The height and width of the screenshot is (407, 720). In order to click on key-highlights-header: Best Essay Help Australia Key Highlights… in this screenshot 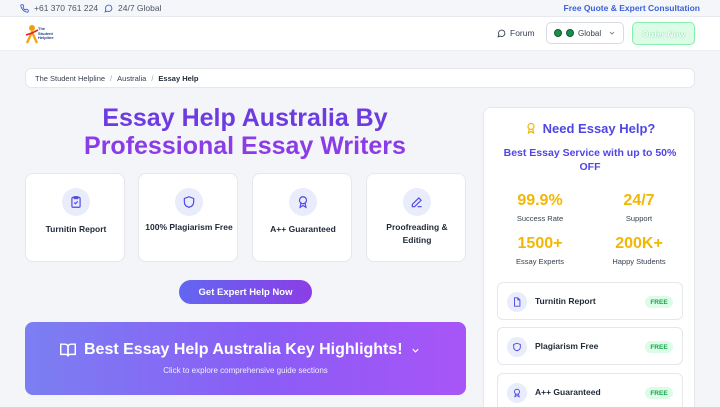, I will do `click(240, 350)`.